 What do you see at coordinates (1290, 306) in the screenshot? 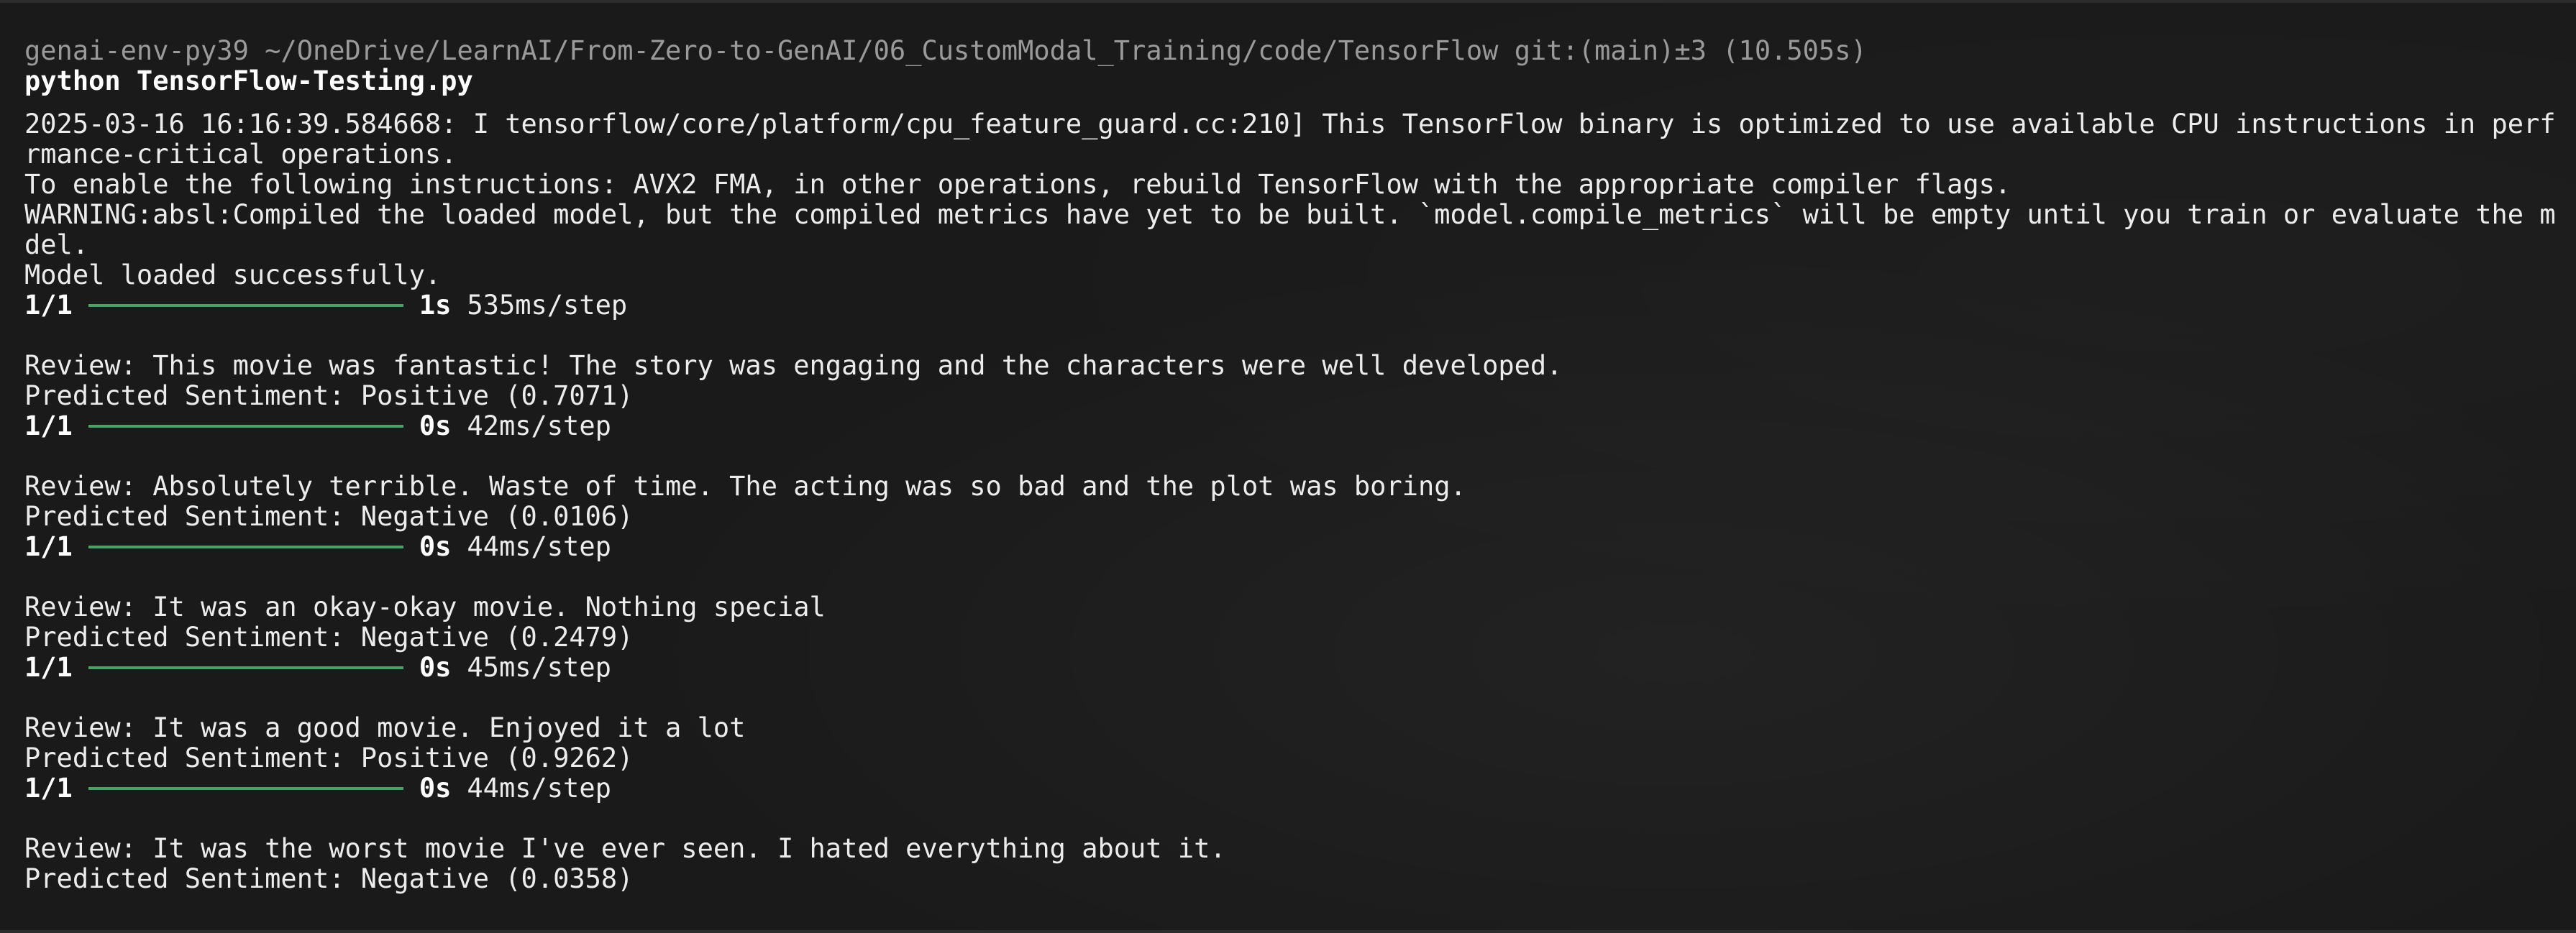
I see `progress-line: 1/1 1s 535ms/step` at bounding box center [1290, 306].